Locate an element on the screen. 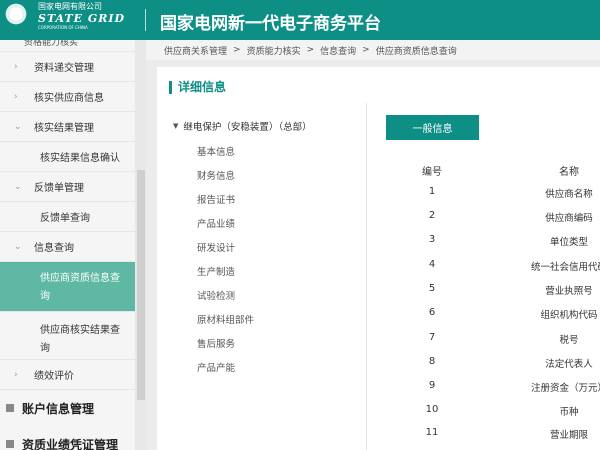 Image resolution: width=600 pixels, height=450 pixels. sidebar-group-credentials: 资质业绩凭证管理 is located at coordinates (67, 438).